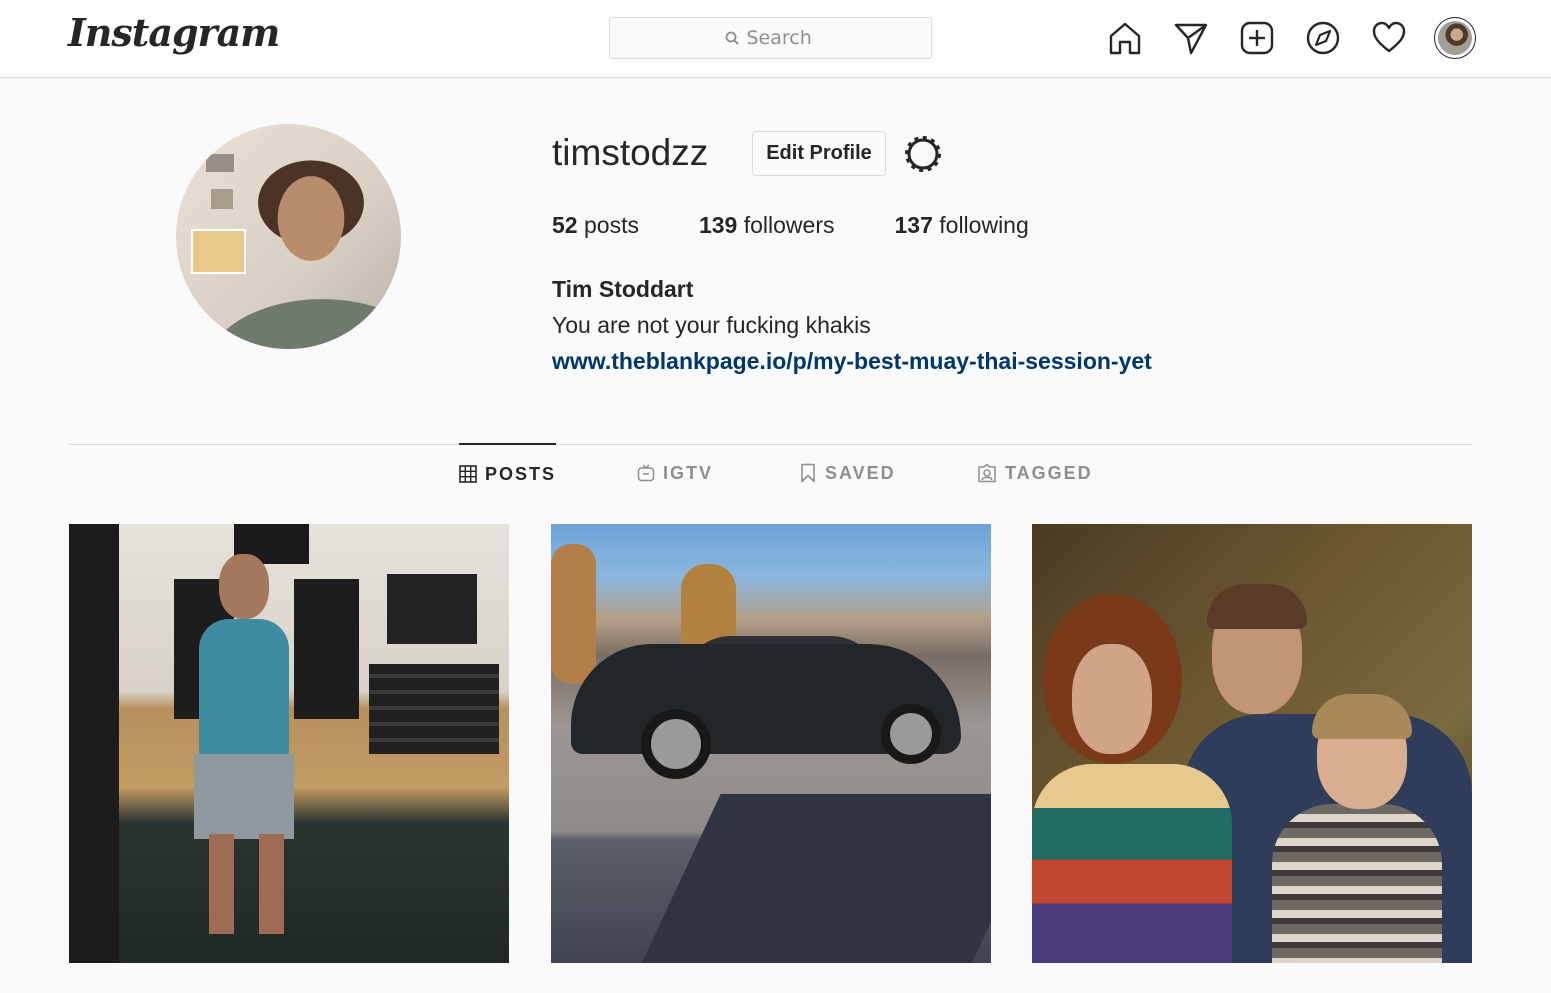 This screenshot has height=993, width=1551. Describe the element at coordinates (771, 743) in the screenshot. I see `post-thumbnail-car` at that location.